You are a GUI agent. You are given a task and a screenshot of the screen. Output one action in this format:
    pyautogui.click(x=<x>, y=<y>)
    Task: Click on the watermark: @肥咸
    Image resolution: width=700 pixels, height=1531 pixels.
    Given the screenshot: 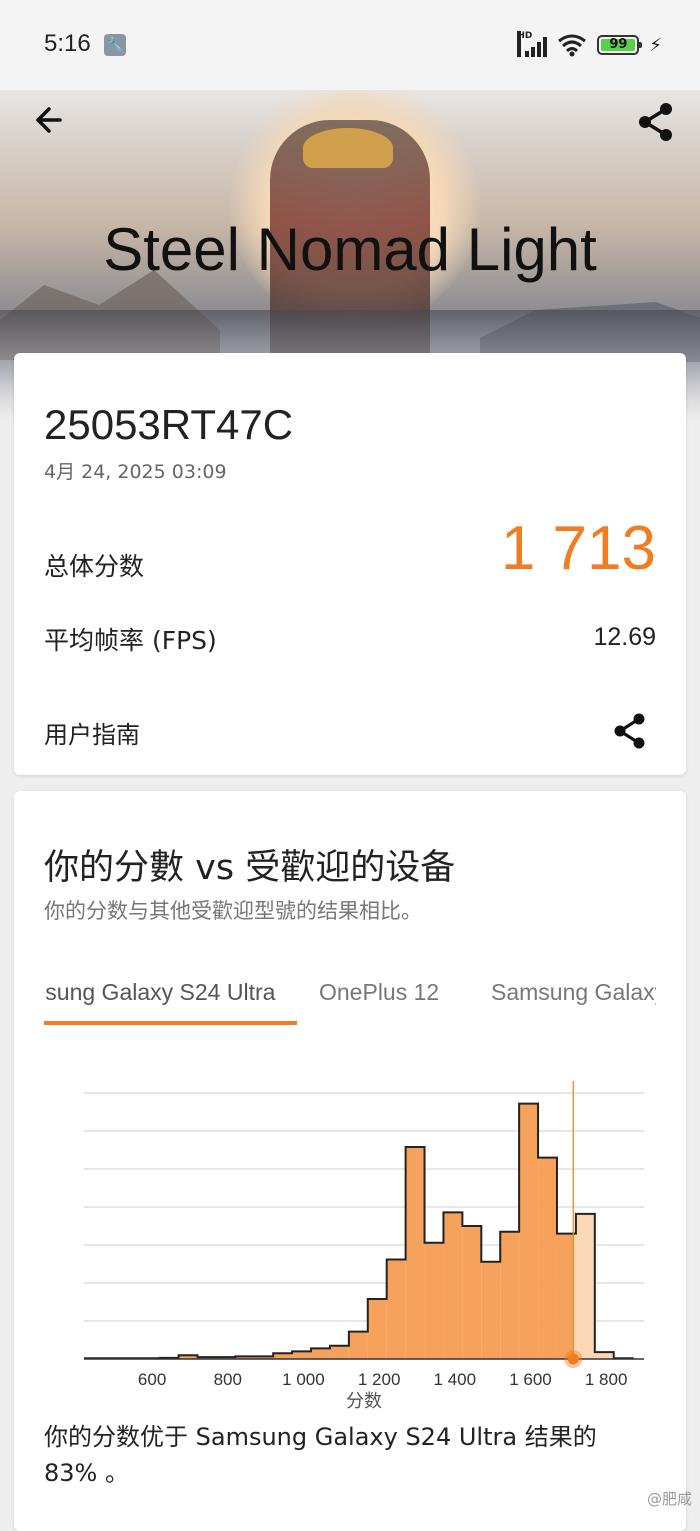 What is the action you would take?
    pyautogui.click(x=669, y=1499)
    